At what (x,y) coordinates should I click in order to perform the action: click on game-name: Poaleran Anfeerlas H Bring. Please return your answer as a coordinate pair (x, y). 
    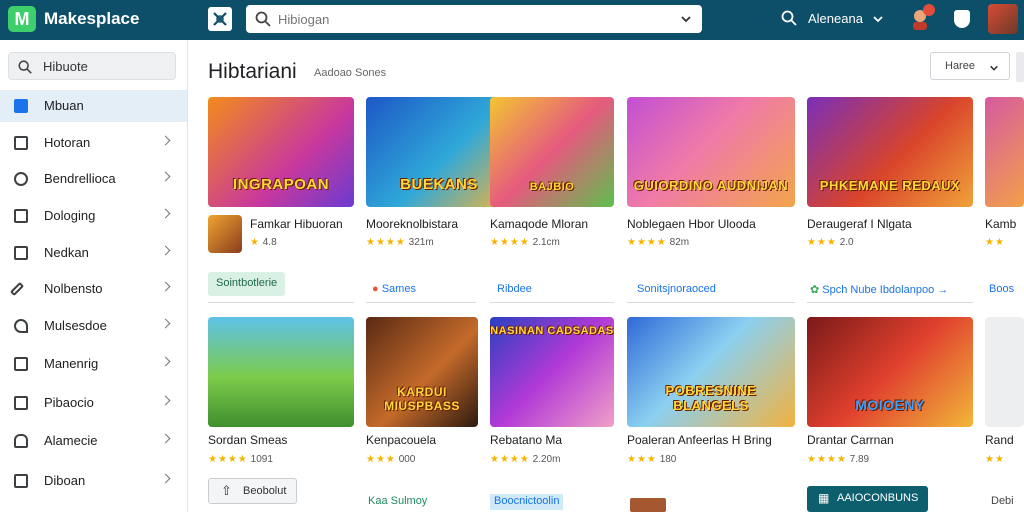
    Looking at the image, I should click on (699, 440).